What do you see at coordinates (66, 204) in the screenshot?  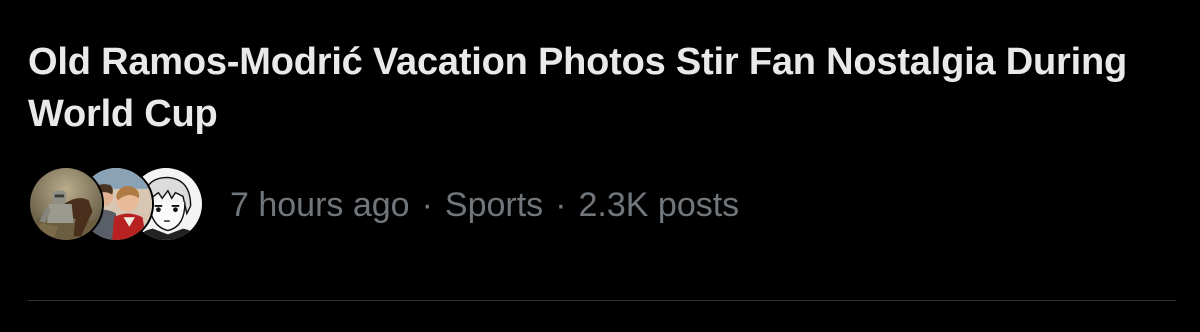 I see `knight-on-horse-avatar` at bounding box center [66, 204].